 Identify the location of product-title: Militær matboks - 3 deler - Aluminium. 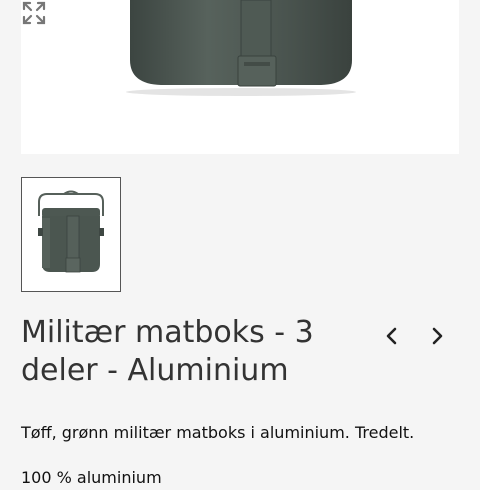
(167, 351).